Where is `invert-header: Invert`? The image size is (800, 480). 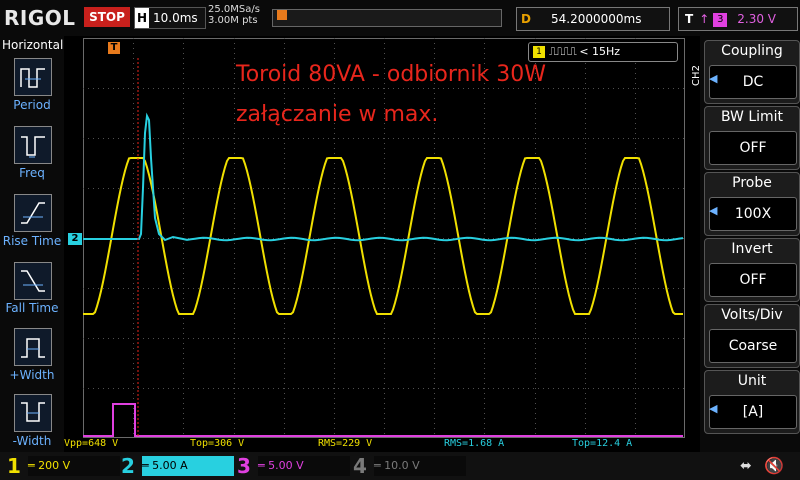
invert-header: Invert is located at coordinates (752, 249).